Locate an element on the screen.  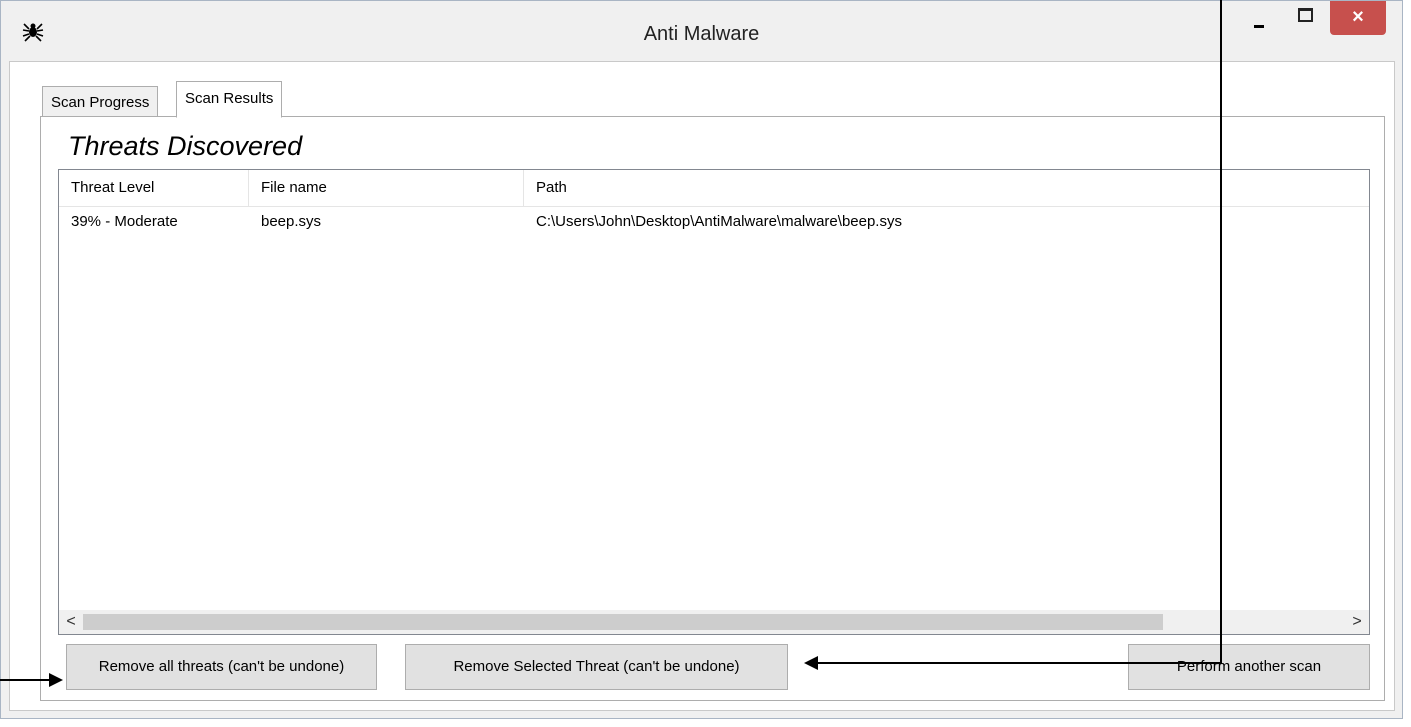
annotation-line-horizontal is located at coordinates (1020, 663).